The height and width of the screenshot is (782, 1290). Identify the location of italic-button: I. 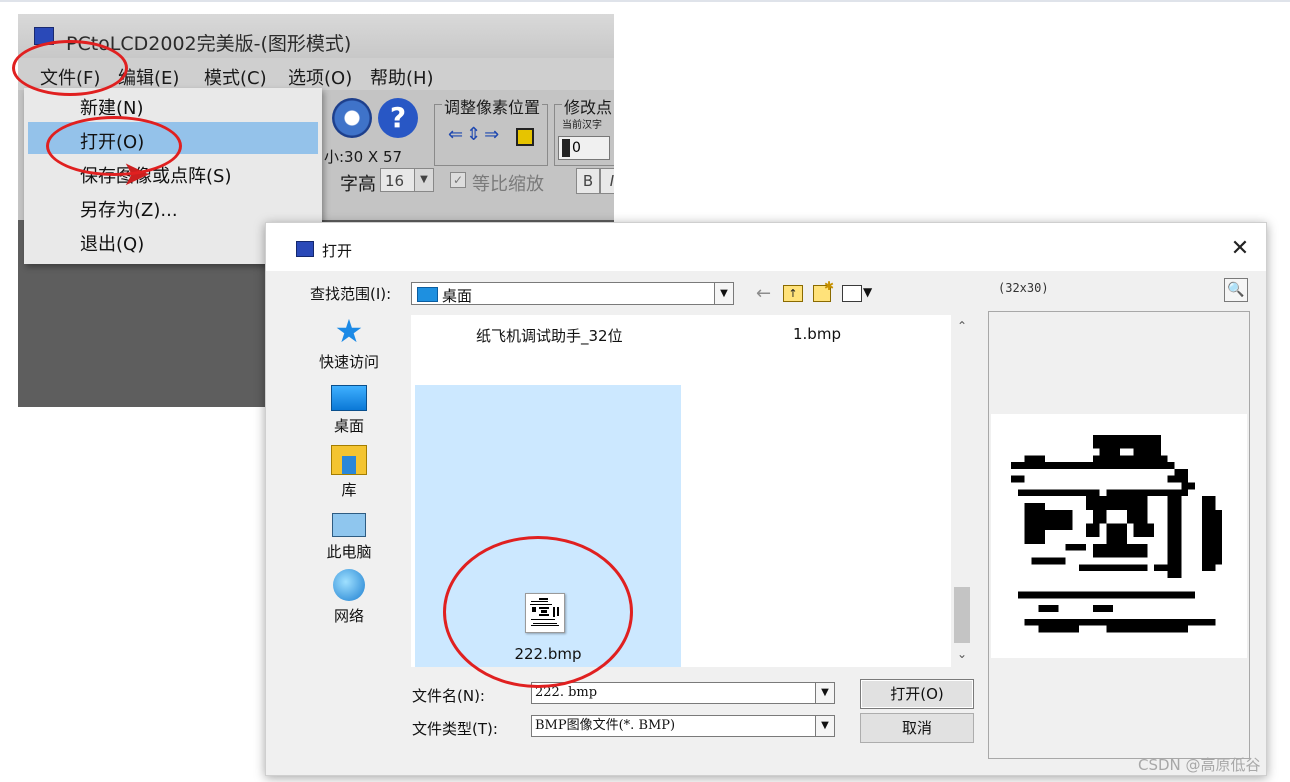
(607, 181).